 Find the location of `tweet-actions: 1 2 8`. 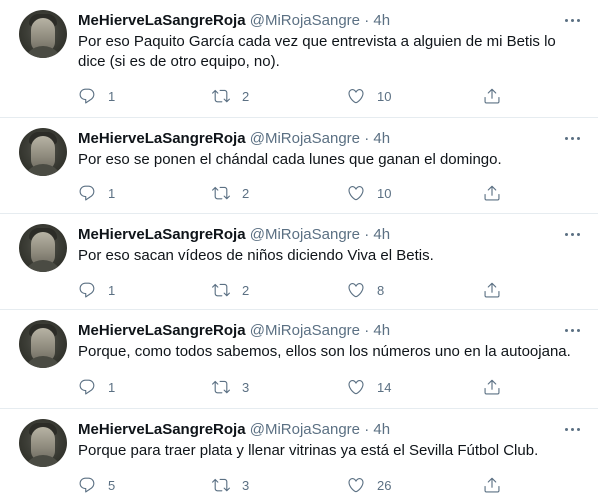

tweet-actions: 1 2 8 is located at coordinates (330, 291).